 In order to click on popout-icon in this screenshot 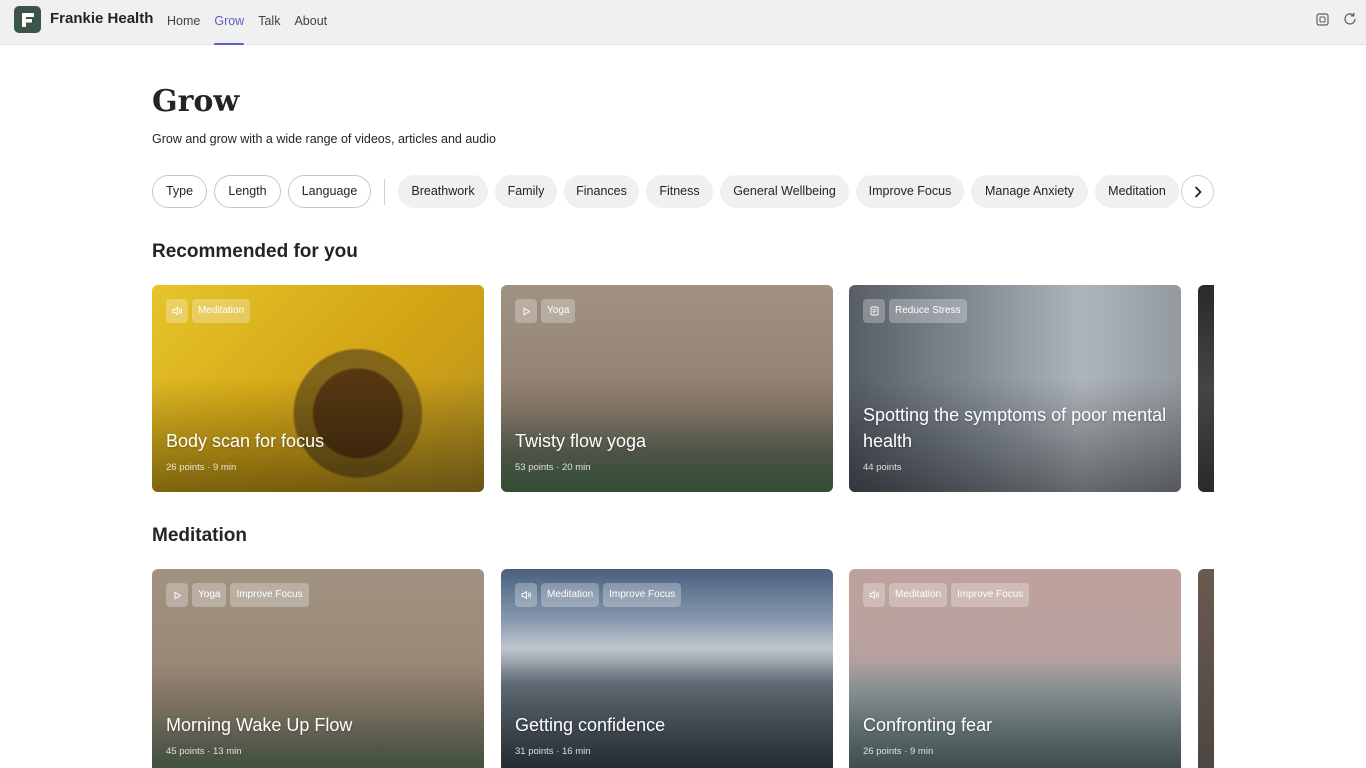, I will do `click(1322, 19)`.